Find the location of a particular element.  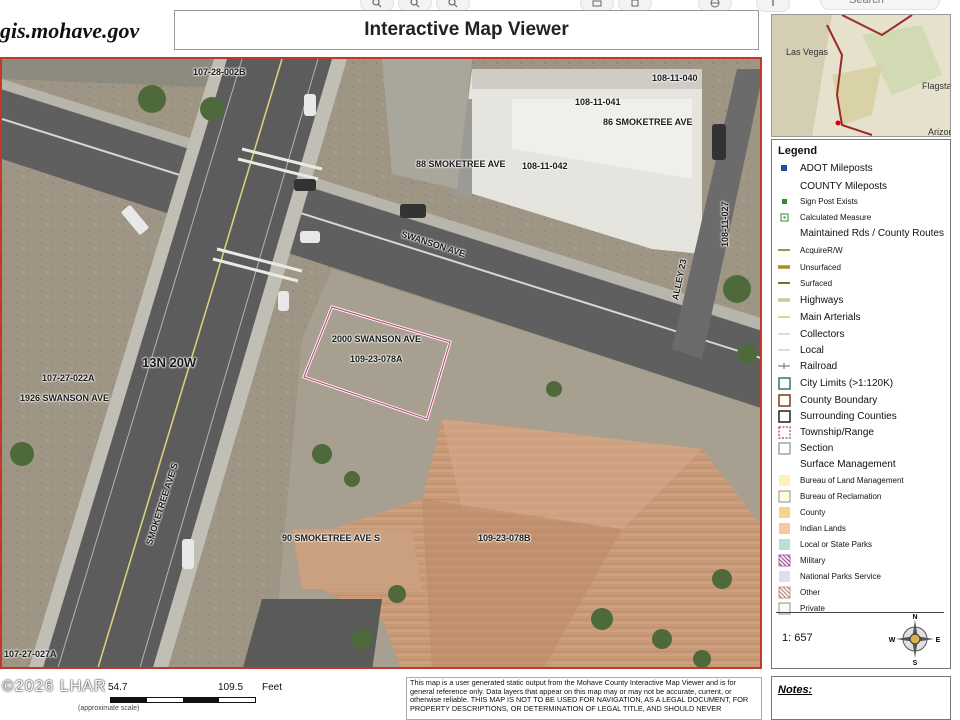

legend-item-label: Surface Management is located at coordinates (848, 464).